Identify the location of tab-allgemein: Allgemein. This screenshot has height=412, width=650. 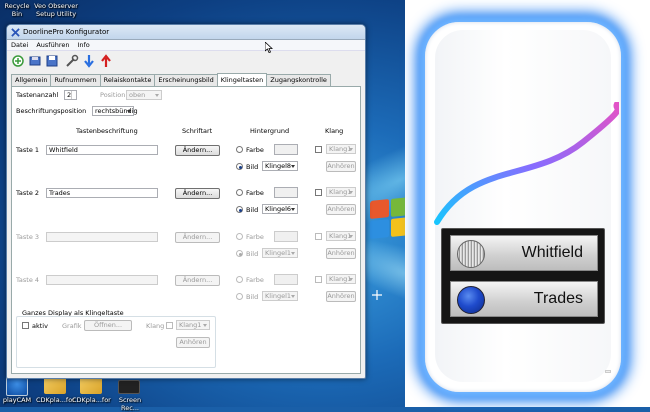
(31, 80).